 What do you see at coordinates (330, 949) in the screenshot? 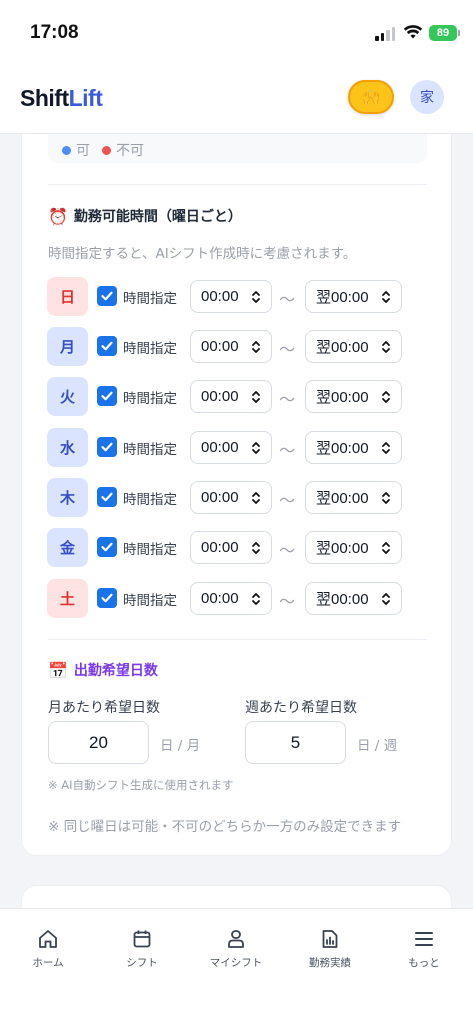
I see `nav-work-record: 勤務実績` at bounding box center [330, 949].